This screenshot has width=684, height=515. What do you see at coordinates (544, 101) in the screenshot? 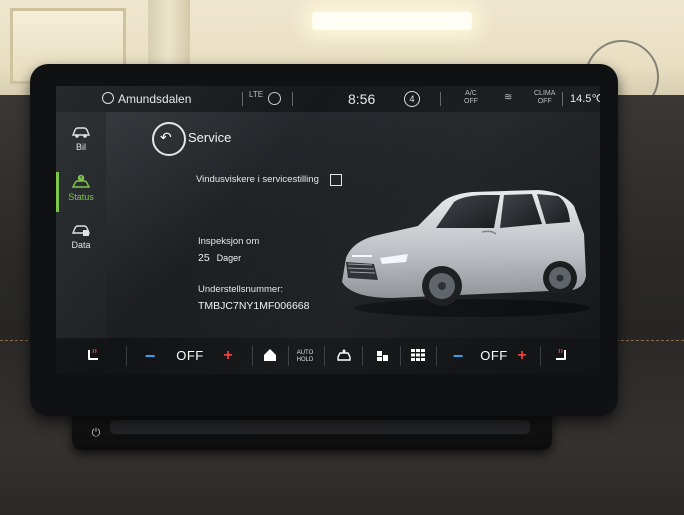
I see `clima-state: OFF` at bounding box center [544, 101].